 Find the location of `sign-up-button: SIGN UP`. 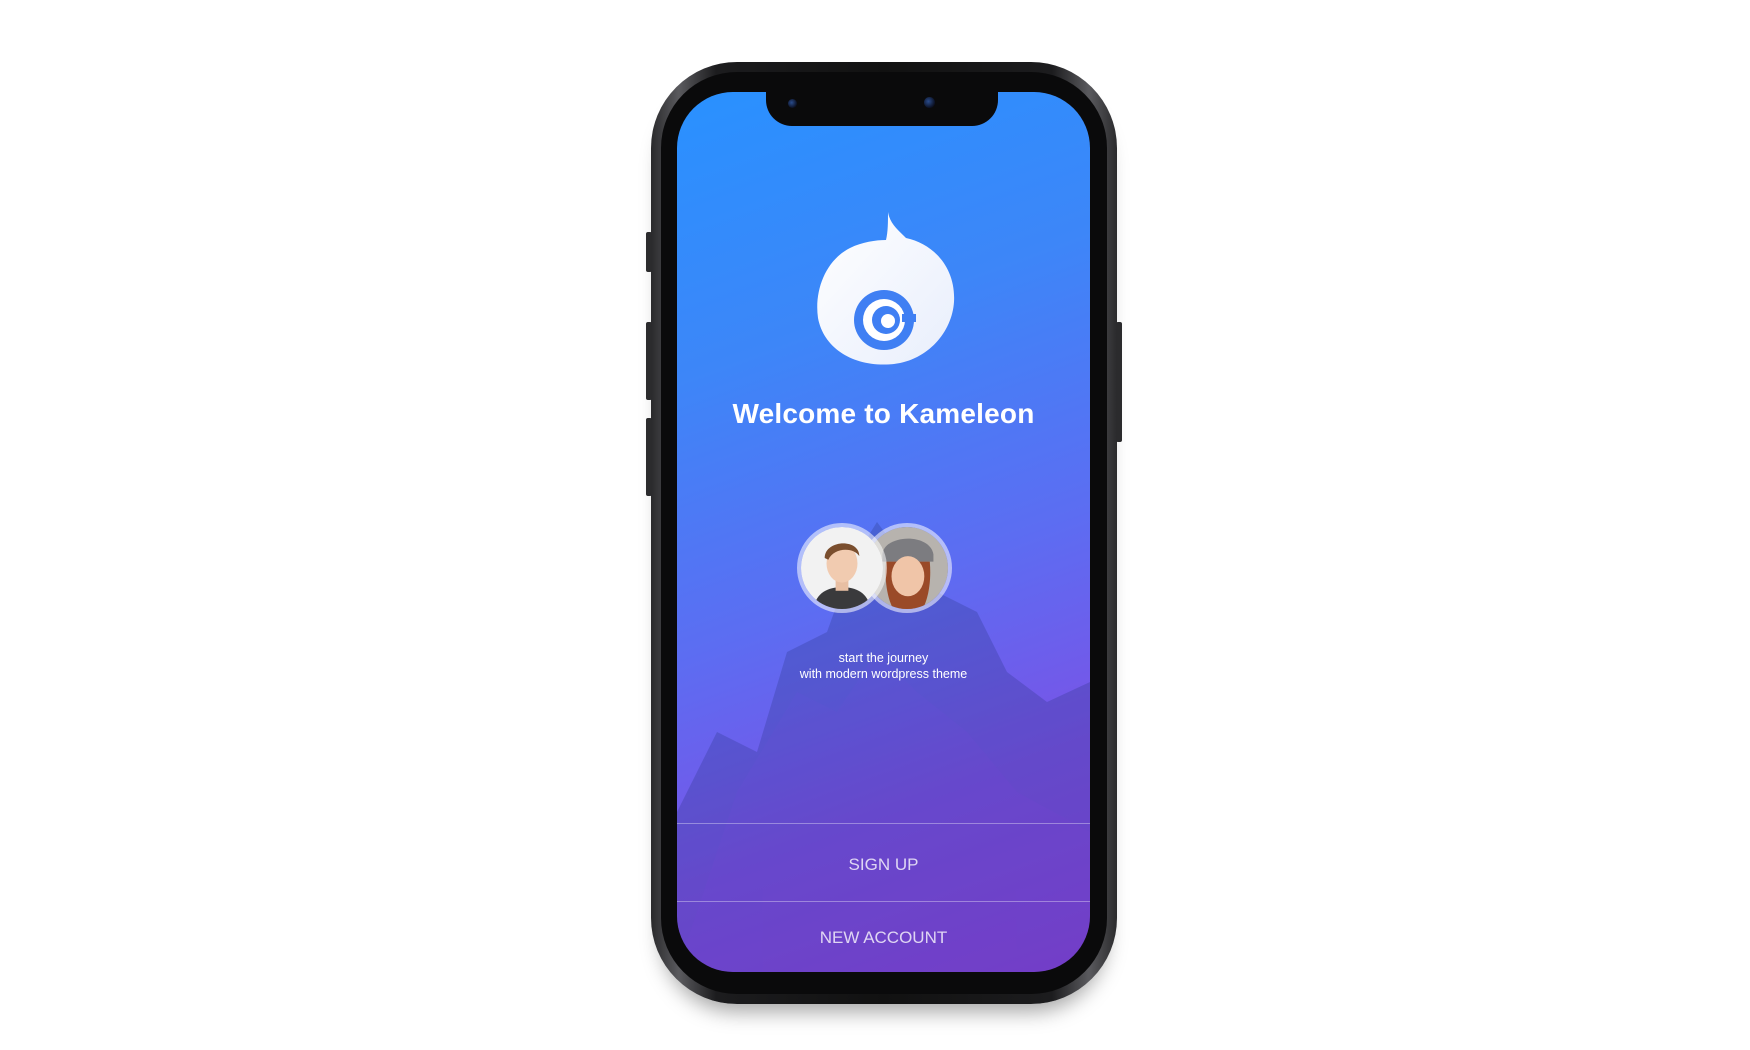

sign-up-button: SIGN UP is located at coordinates (883, 865).